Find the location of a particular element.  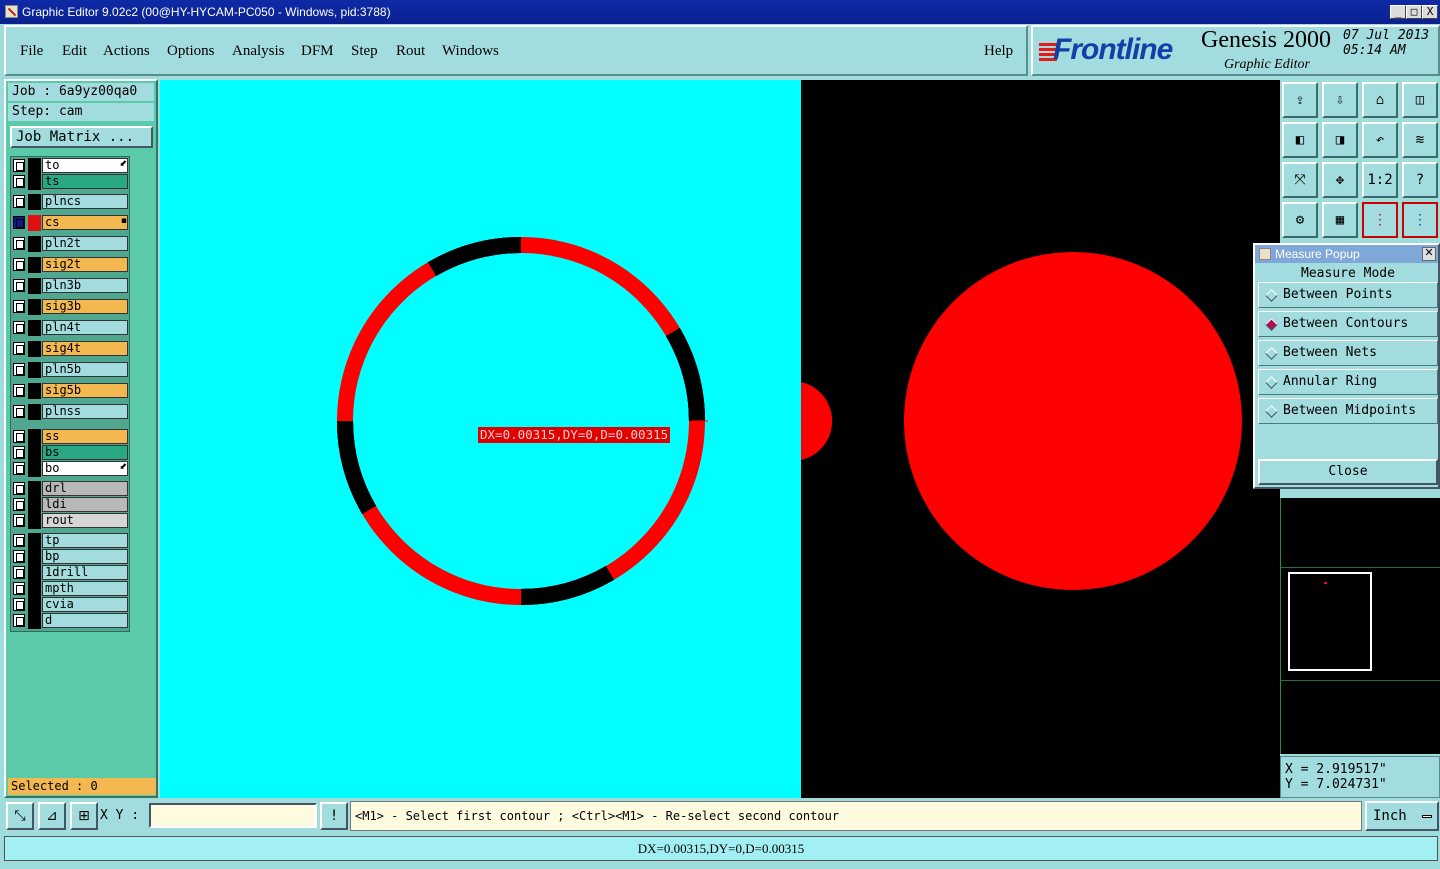

menu-analysis: Analysis is located at coordinates (258, 51).